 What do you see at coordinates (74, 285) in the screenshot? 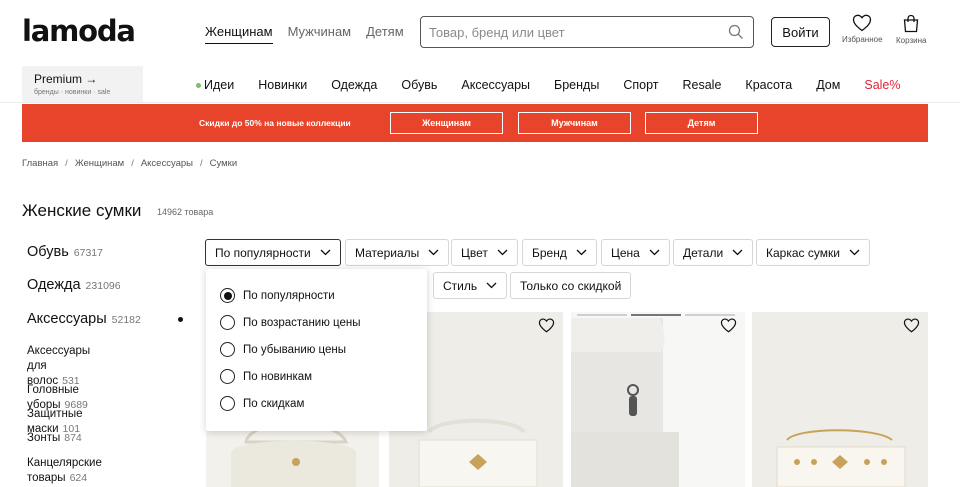
I see `sidebar-item-clothes: Одежда 231096` at bounding box center [74, 285].